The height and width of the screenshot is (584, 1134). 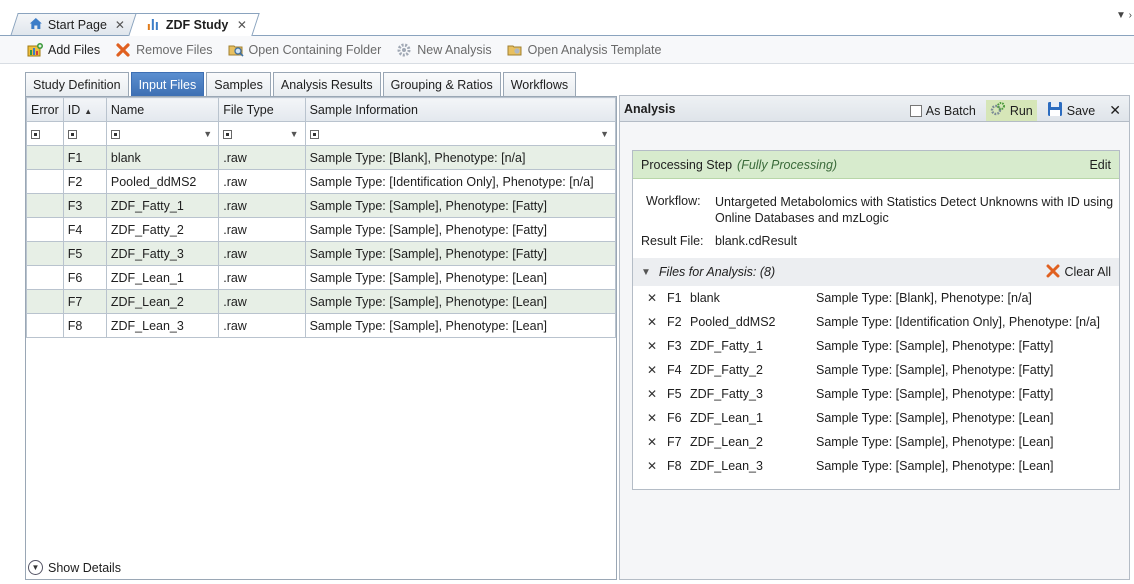 What do you see at coordinates (705, 298) in the screenshot?
I see `file-name: blank` at bounding box center [705, 298].